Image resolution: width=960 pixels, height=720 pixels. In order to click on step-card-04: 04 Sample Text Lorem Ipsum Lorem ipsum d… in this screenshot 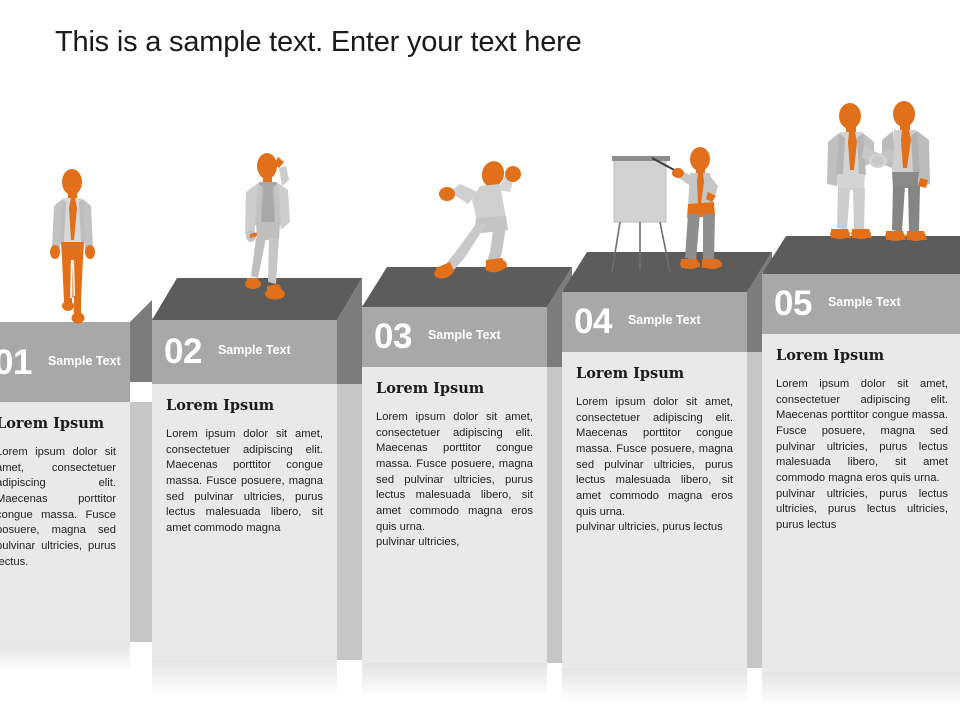, I will do `click(654, 479)`.